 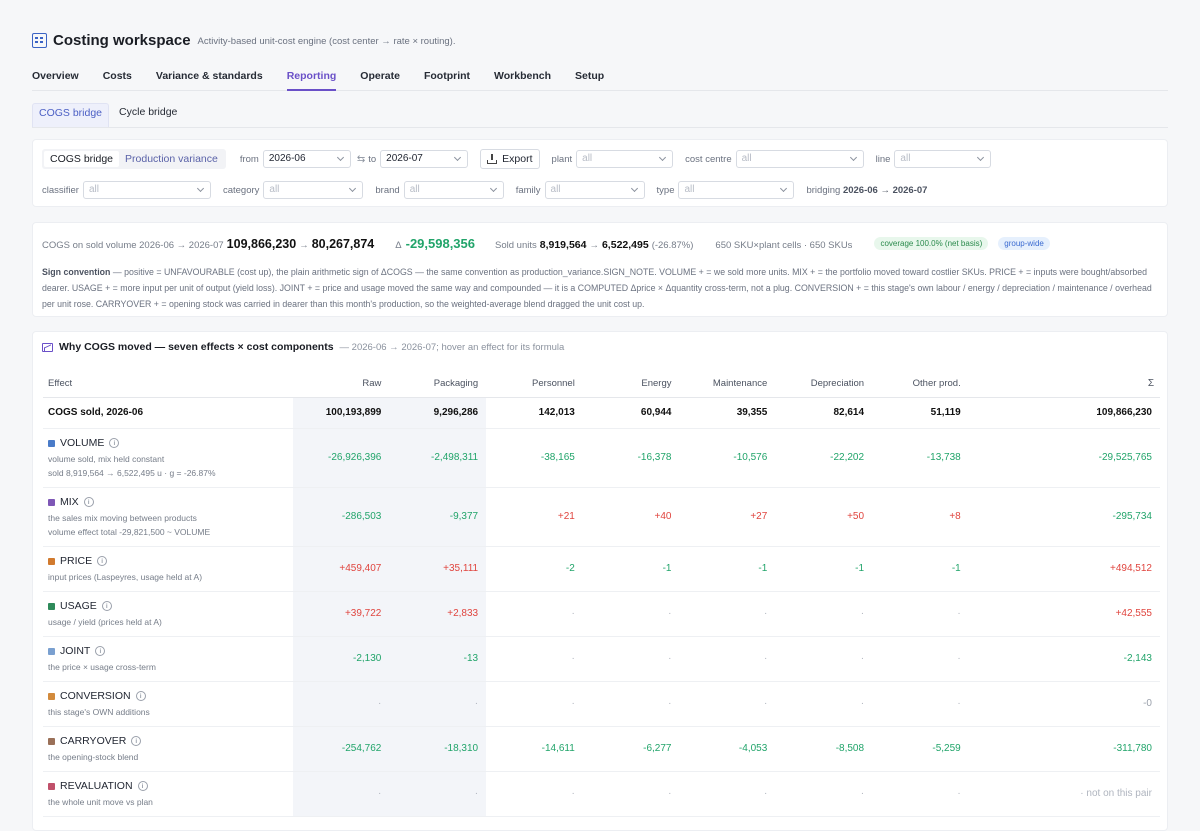 I want to click on effect-value-personnel: +21, so click(x=534, y=517).